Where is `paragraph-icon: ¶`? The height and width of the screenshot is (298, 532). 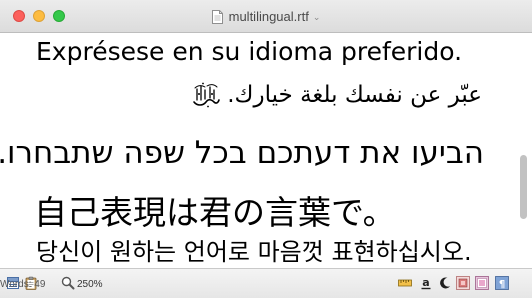
paragraph-icon: ¶ is located at coordinates (502, 283).